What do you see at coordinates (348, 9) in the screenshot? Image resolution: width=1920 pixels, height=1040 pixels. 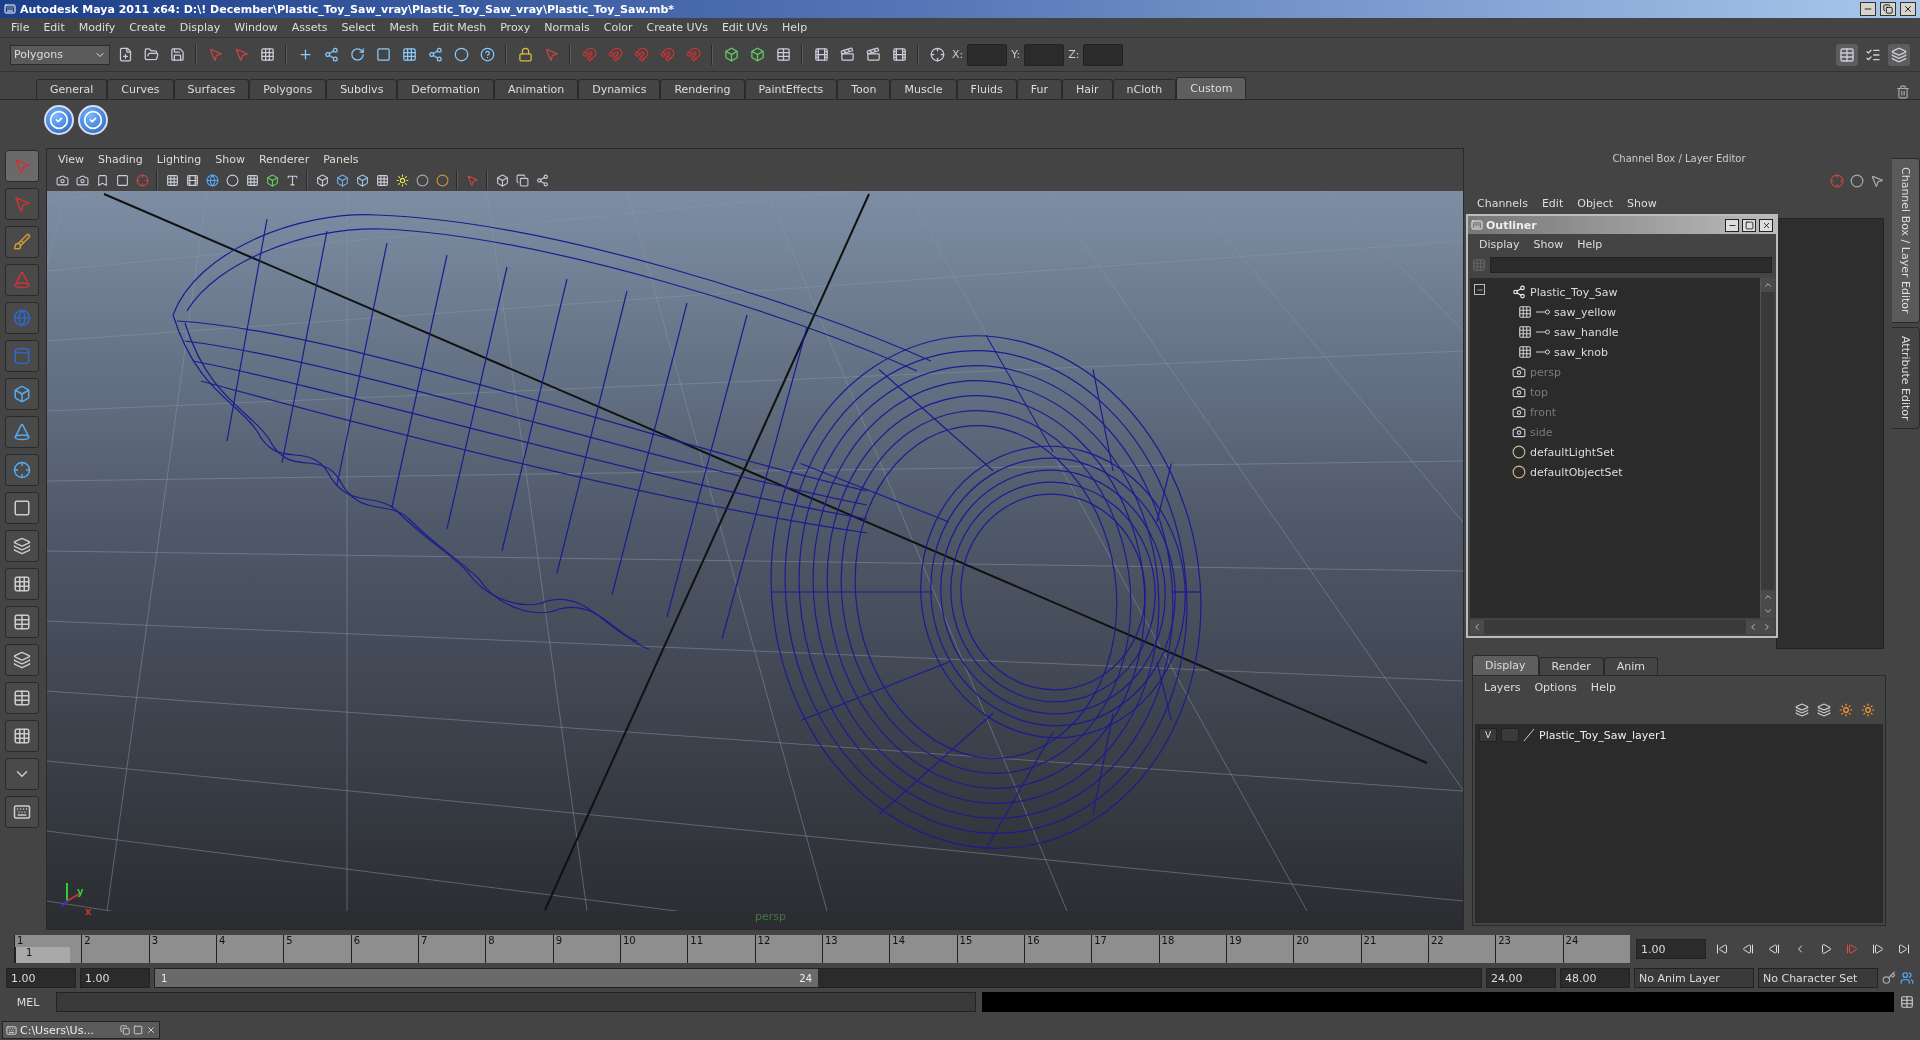 I see `window-title: Autodesk Maya 2011 x64: D:\! December\Plastic_Toy_Saw_vray\Plastic_Toy_Saw_vray\Plastic_Toy_Saw.mb*` at bounding box center [348, 9].